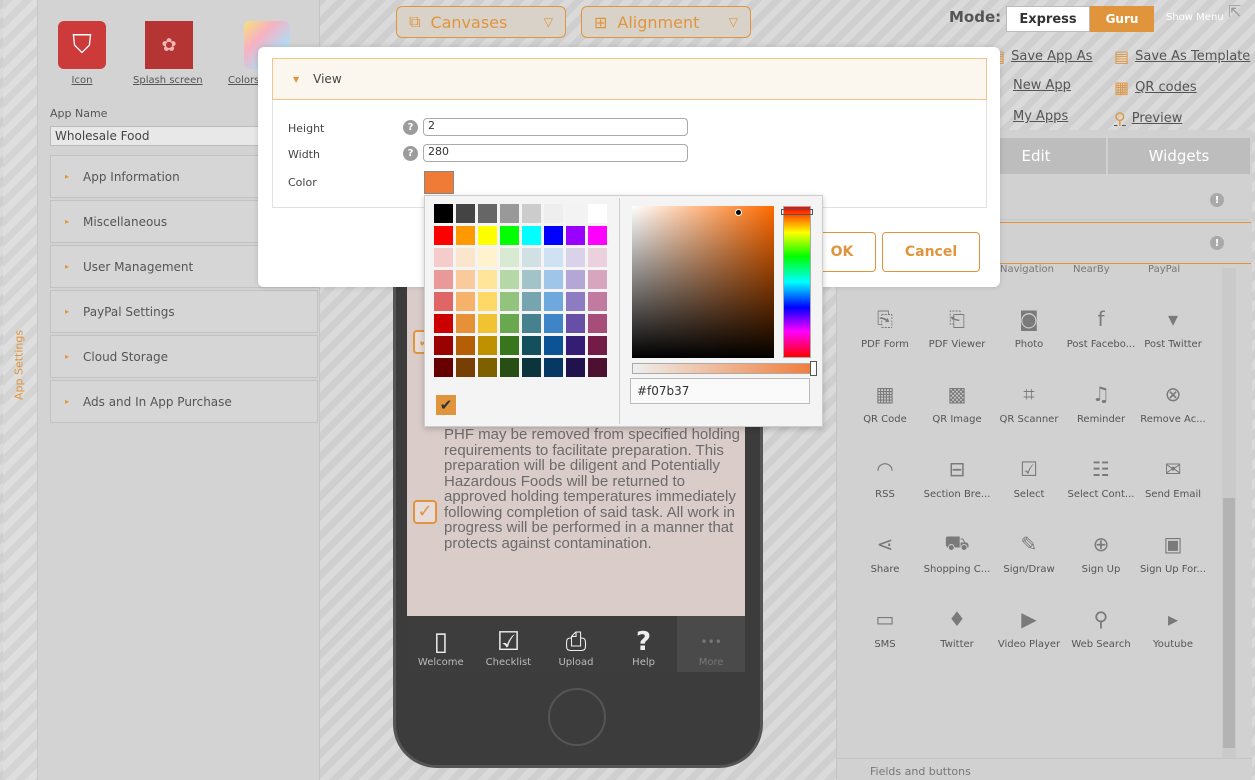 This screenshot has width=1255, height=780. What do you see at coordinates (738, 212) in the screenshot?
I see `saturation-cursor` at bounding box center [738, 212].